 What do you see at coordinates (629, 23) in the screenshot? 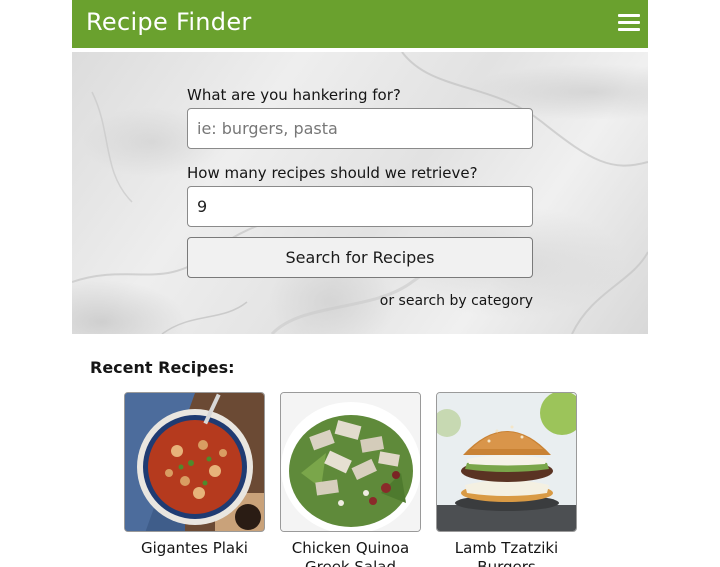
I see `hamburger-menu-icon` at bounding box center [629, 23].